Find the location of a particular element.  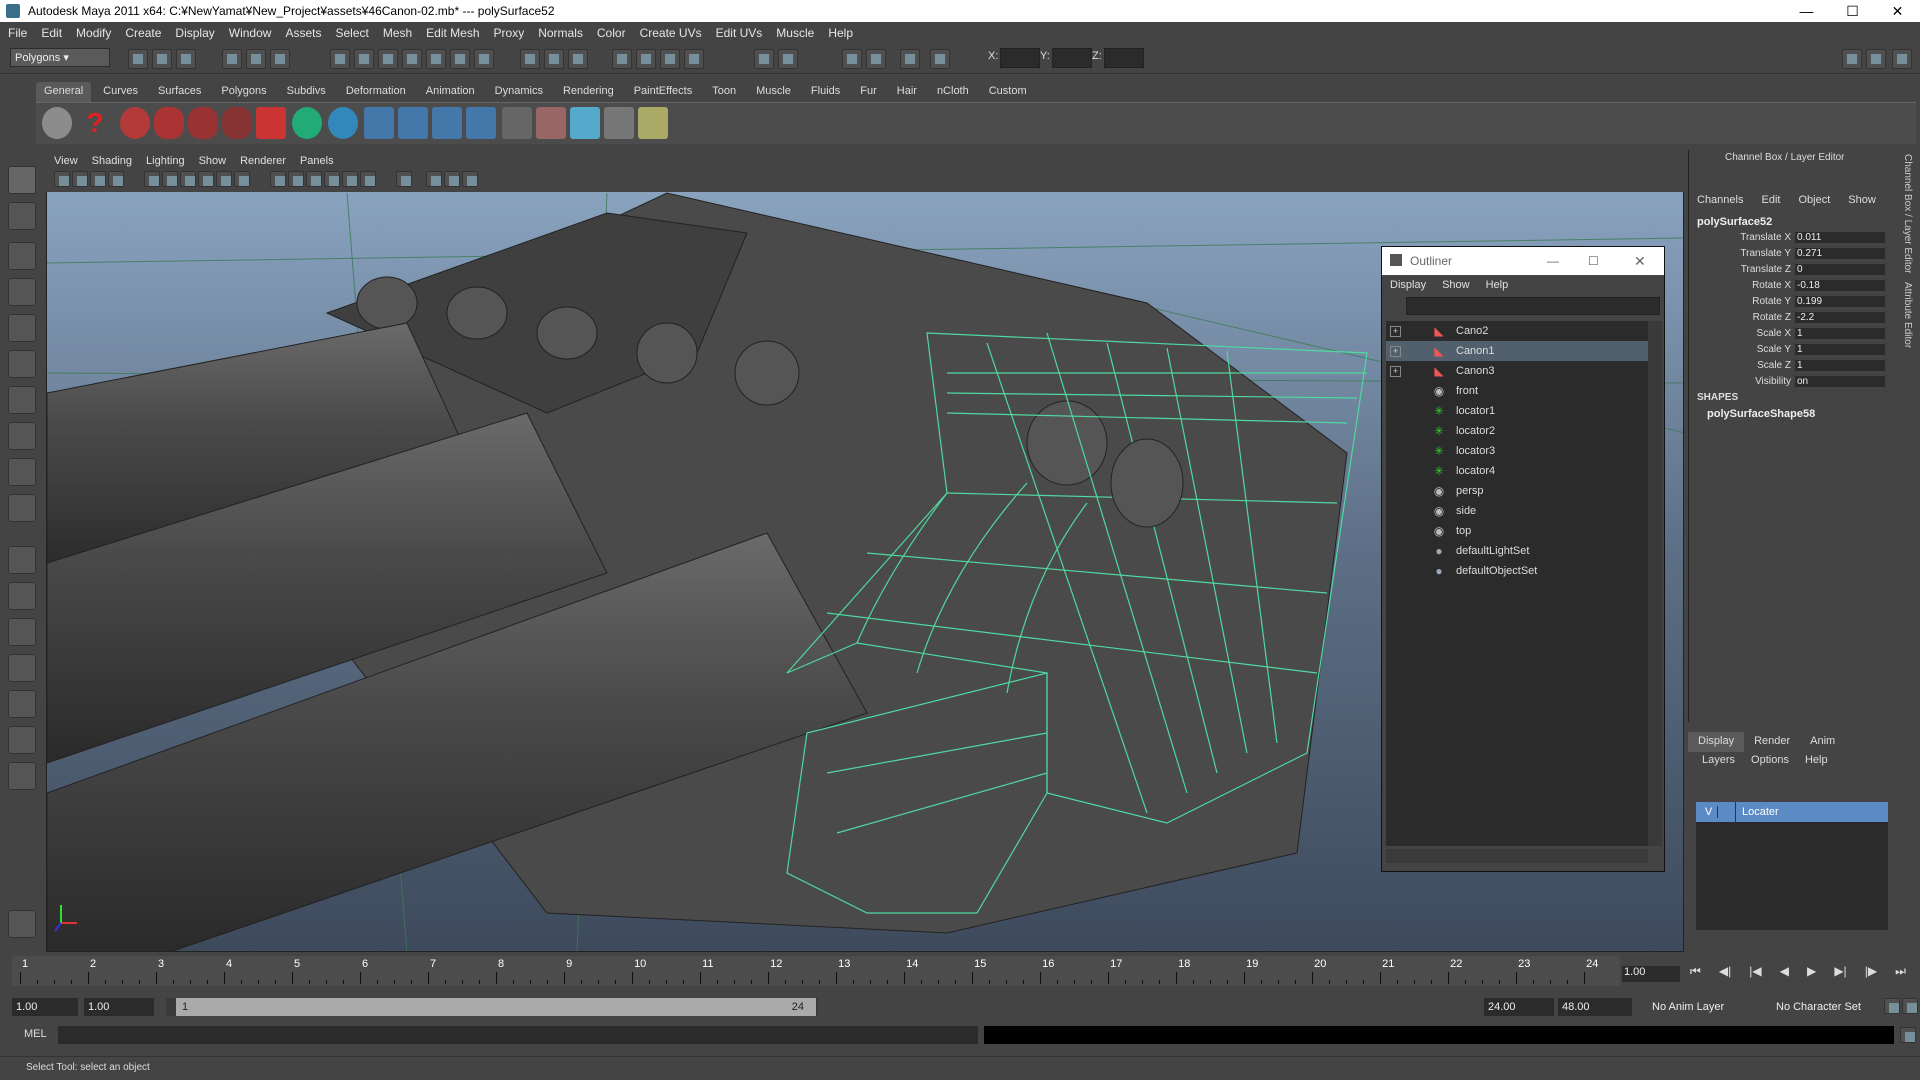

layer-menu-options: Options is located at coordinates (1770, 760).